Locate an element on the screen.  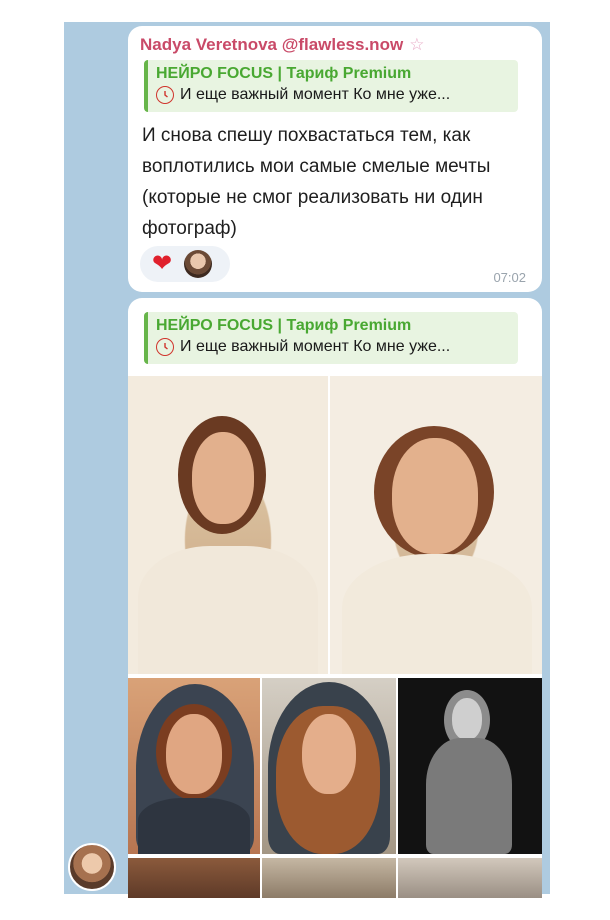
sender-name: Nadya Veretnova @flawless.now ☆ is located at coordinates (282, 45).